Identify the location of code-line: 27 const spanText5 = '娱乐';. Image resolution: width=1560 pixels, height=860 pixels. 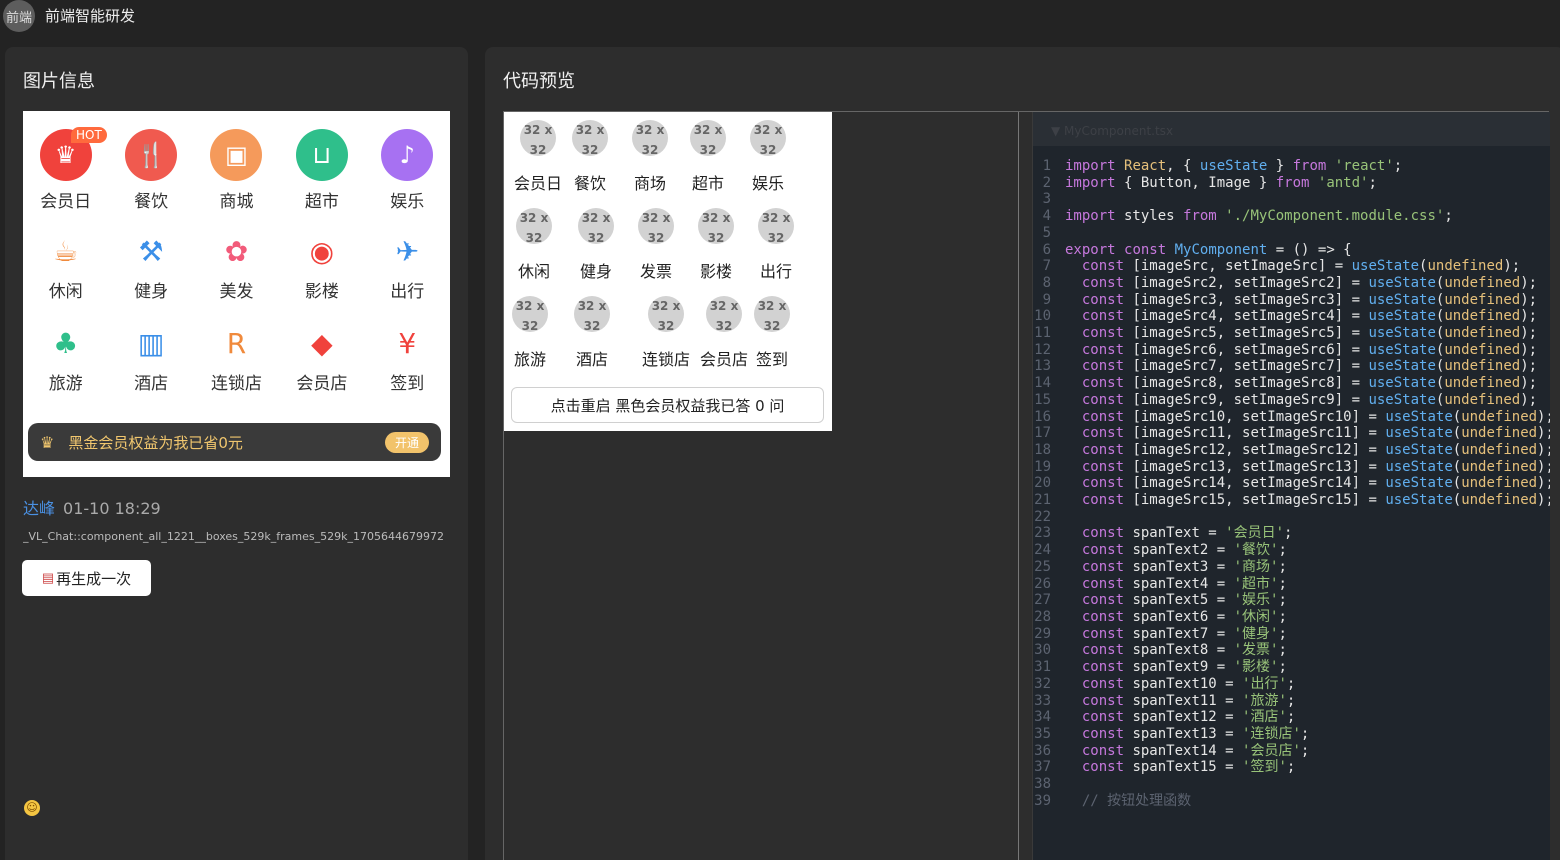
(1291, 600).